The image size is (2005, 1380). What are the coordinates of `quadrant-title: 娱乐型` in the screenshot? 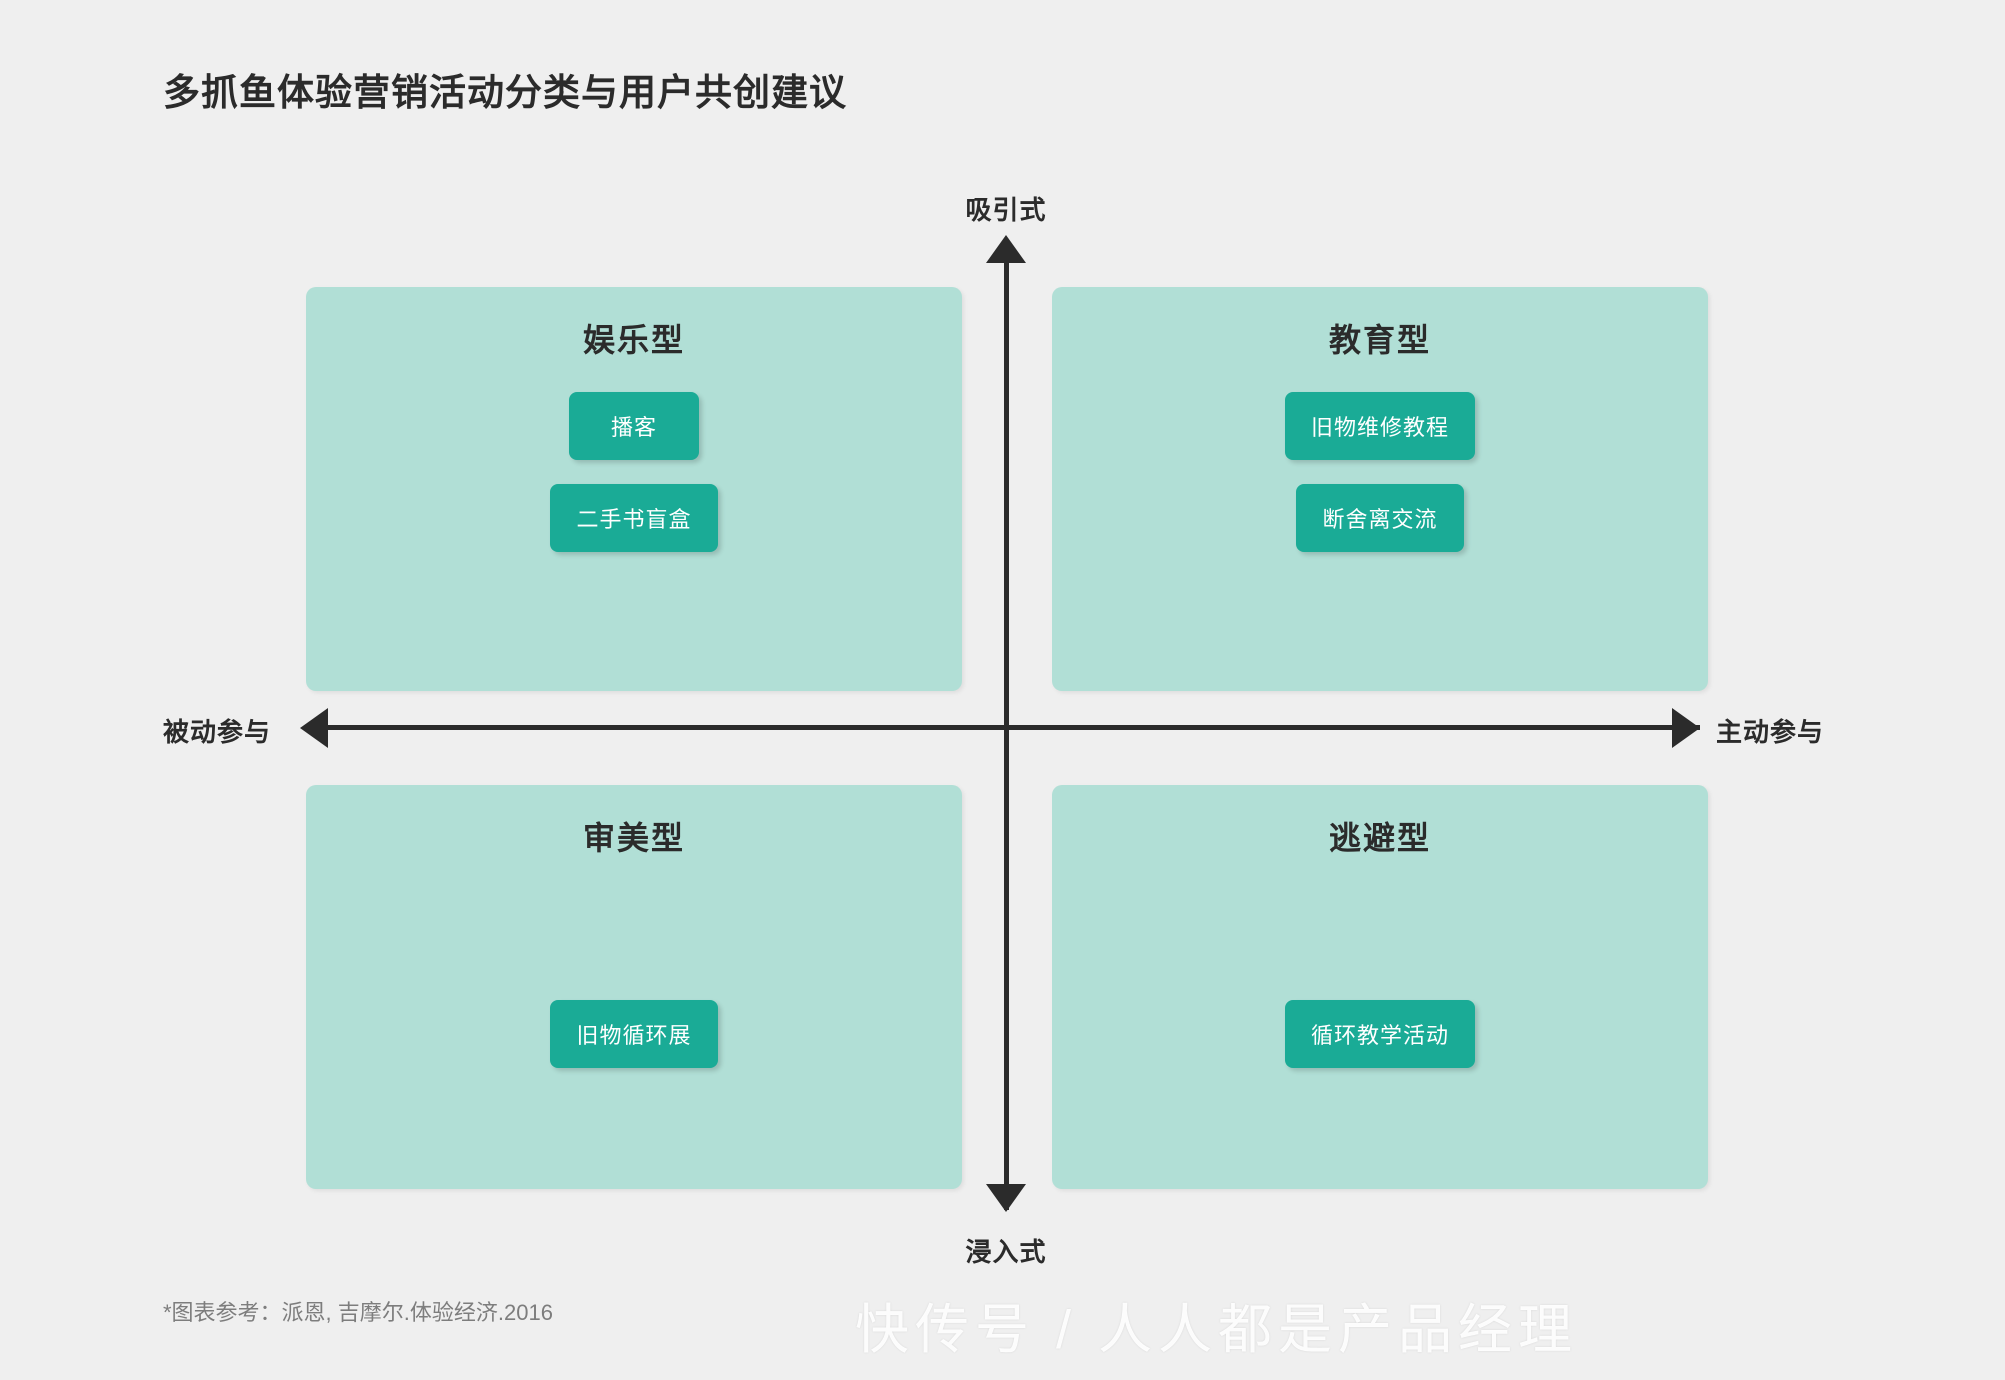 It's located at (633, 340).